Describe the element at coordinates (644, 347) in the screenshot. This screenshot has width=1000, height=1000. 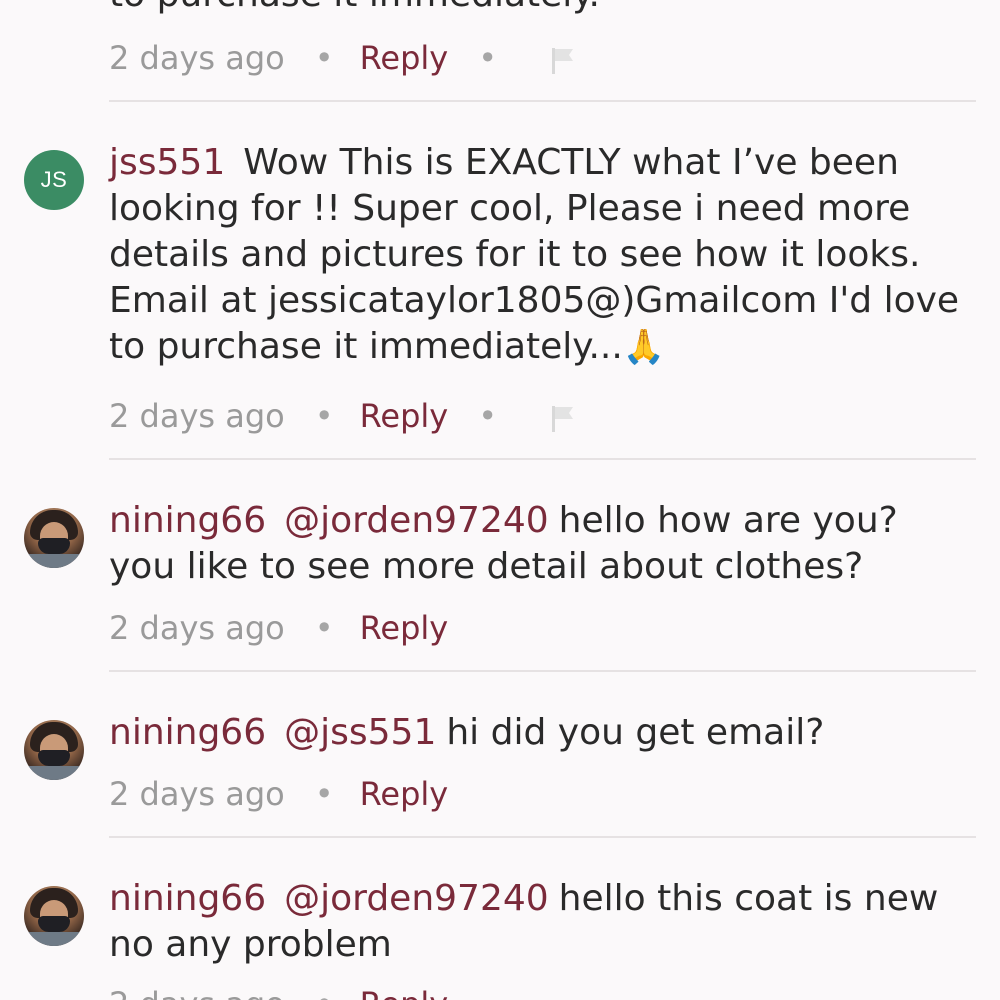
I see `praying-hands-emoji: 🙏` at that location.